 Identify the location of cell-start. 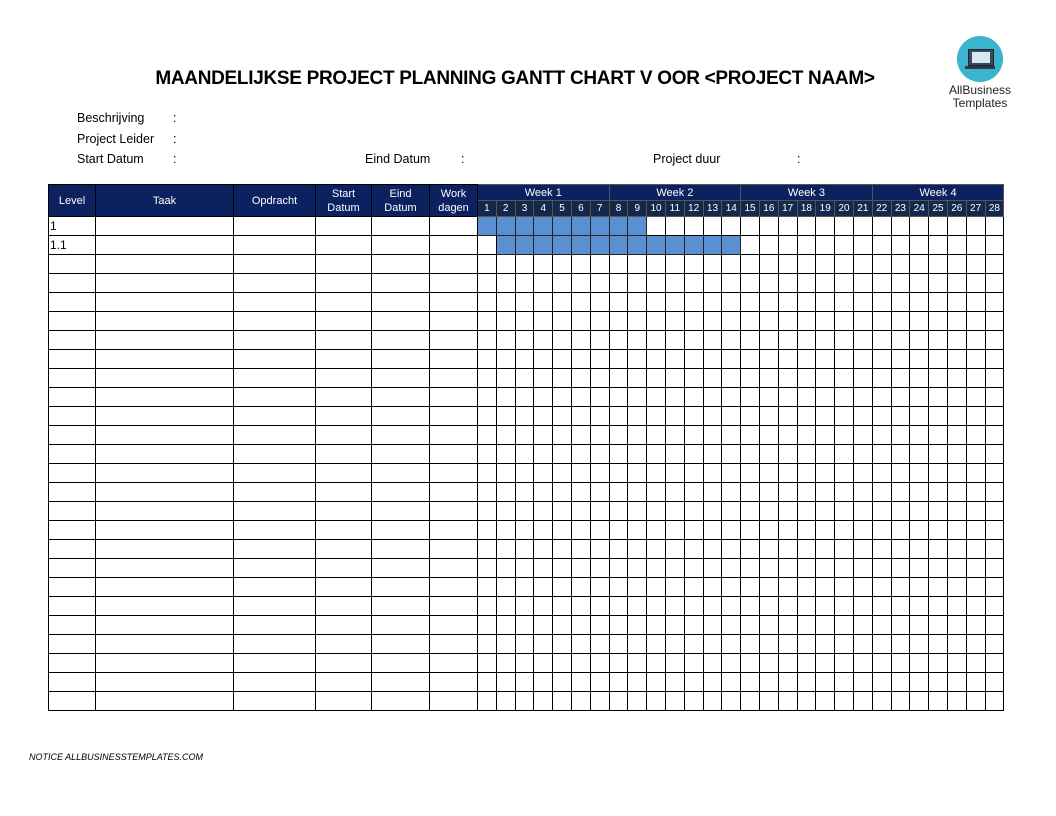
(343, 511).